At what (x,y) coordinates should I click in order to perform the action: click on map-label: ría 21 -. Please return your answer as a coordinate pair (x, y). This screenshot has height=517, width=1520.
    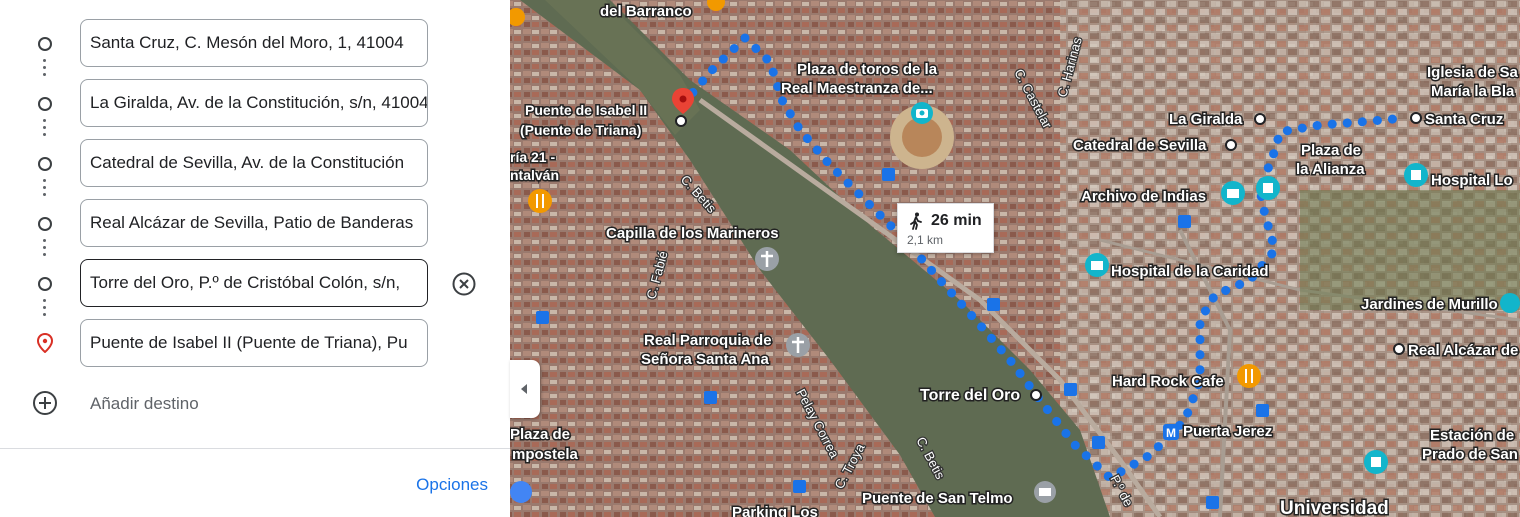
    Looking at the image, I should click on (532, 157).